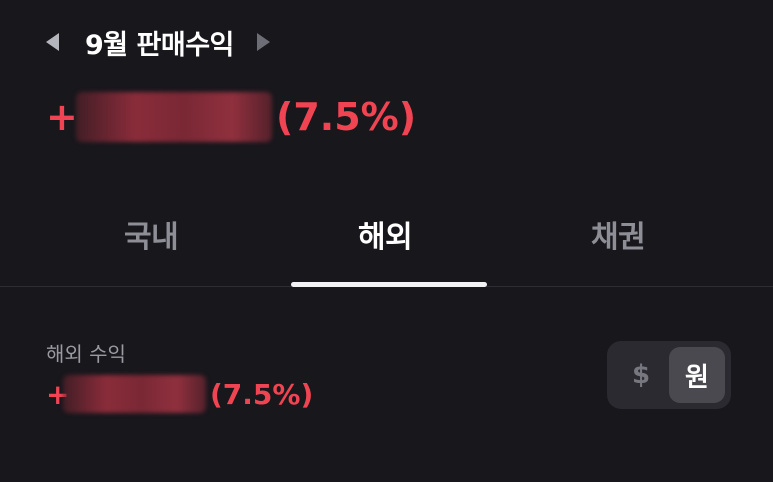 Image resolution: width=773 pixels, height=482 pixels. Describe the element at coordinates (174, 117) in the screenshot. I see `total-profit-amount-blurred` at that location.